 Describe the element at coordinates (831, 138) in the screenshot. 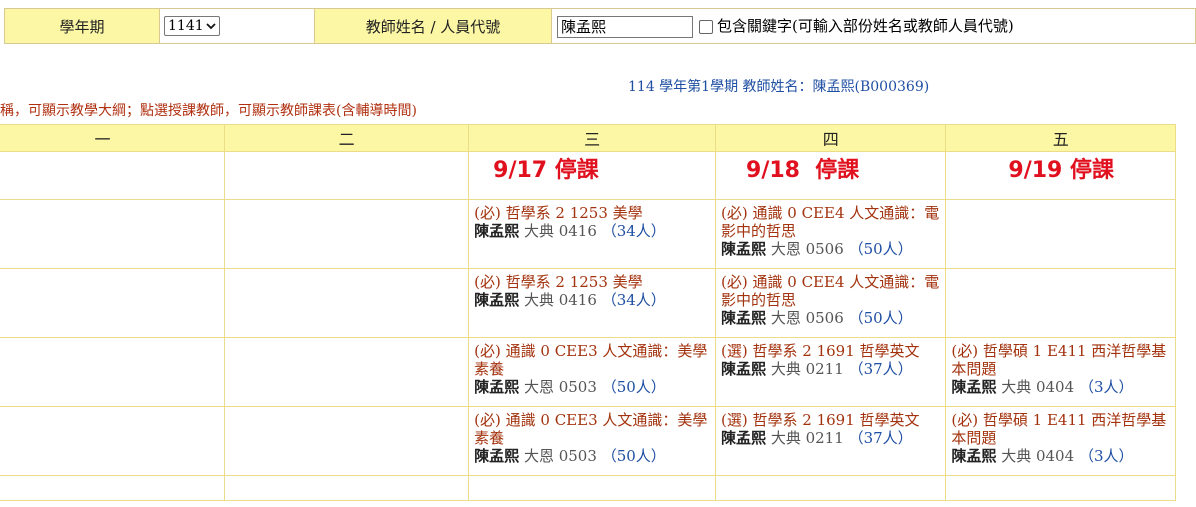

I see `day-header-thu: 四` at that location.